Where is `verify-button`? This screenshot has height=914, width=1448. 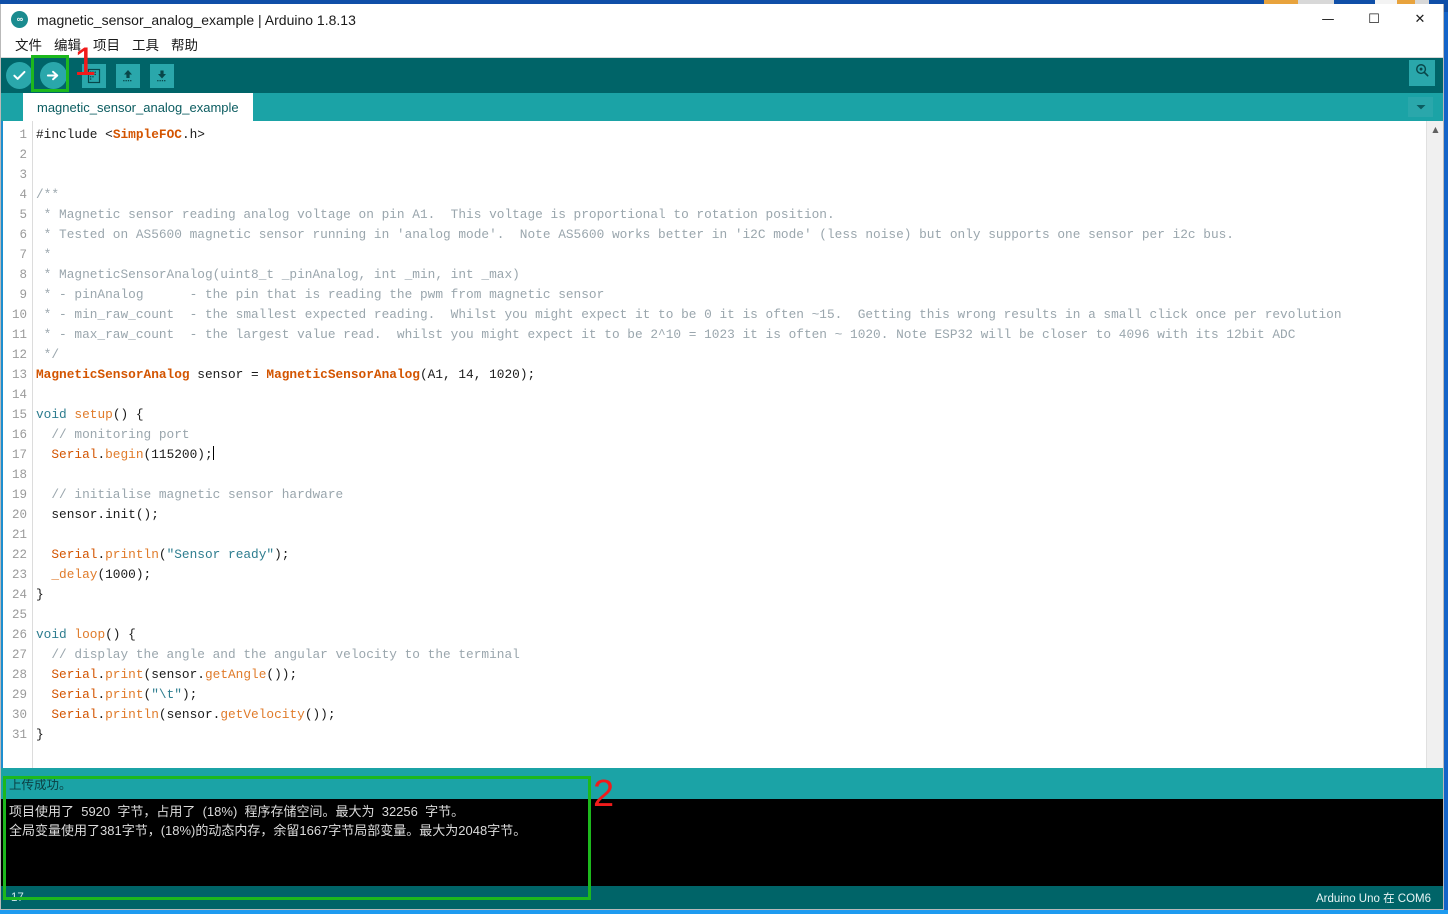 verify-button is located at coordinates (19, 75).